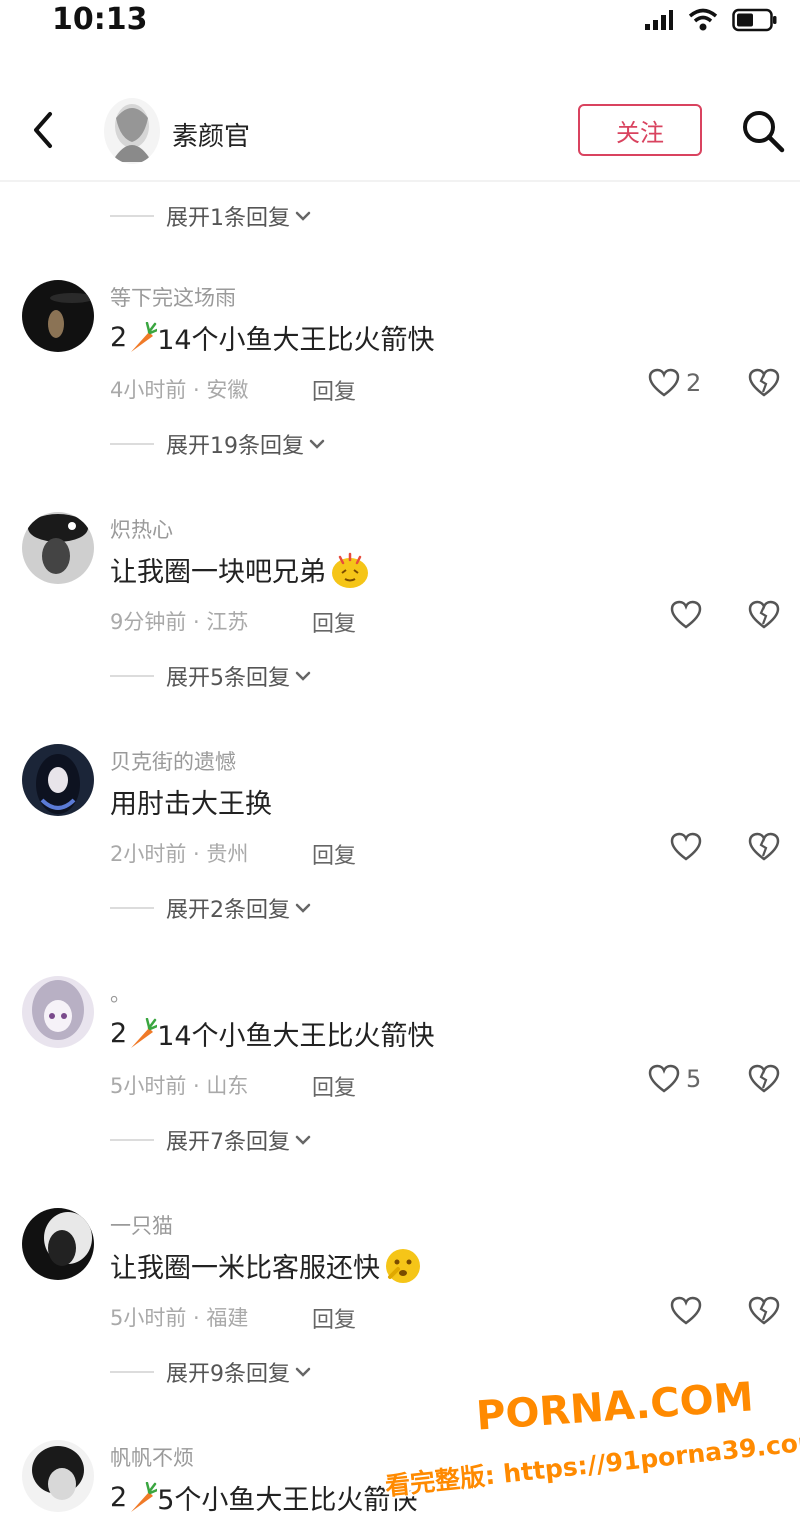 This screenshot has height=1529, width=800. I want to click on search-button, so click(763, 131).